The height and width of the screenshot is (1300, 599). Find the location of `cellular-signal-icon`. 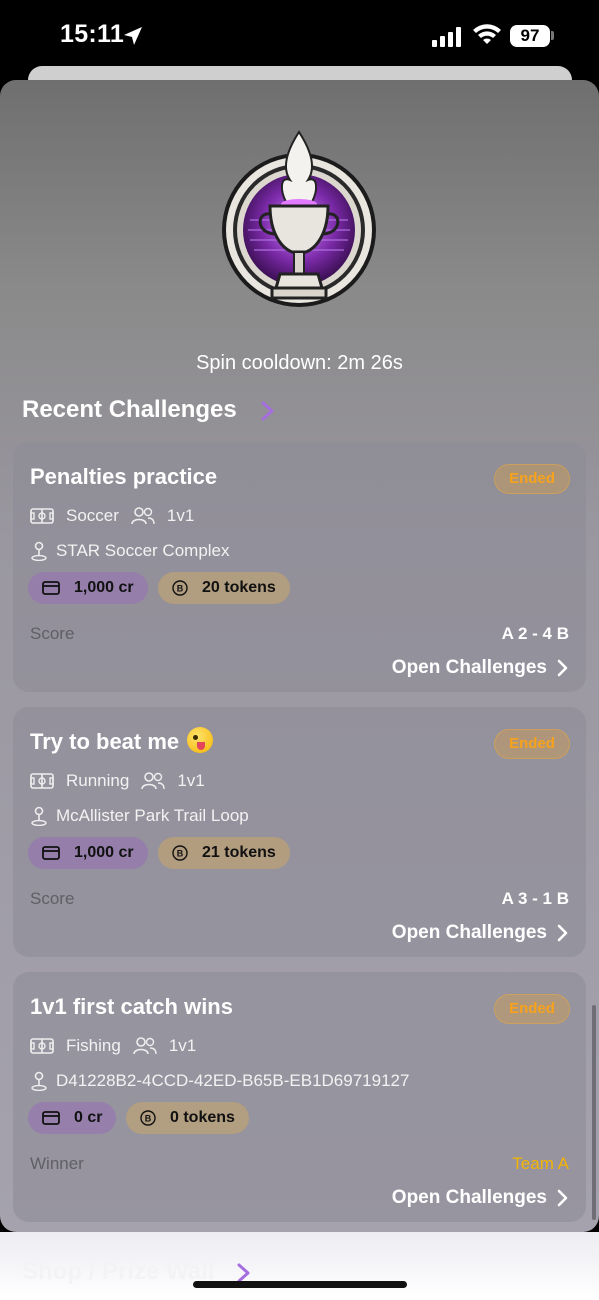

cellular-signal-icon is located at coordinates (446, 37).